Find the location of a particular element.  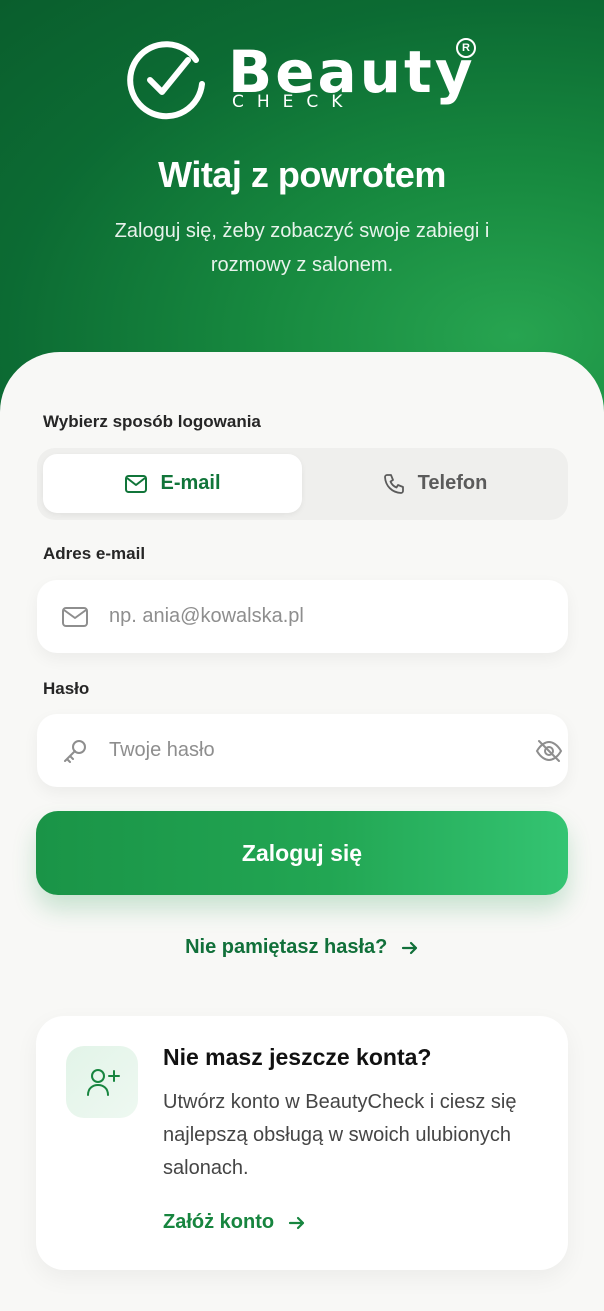

registered-mark: R is located at coordinates (466, 48).